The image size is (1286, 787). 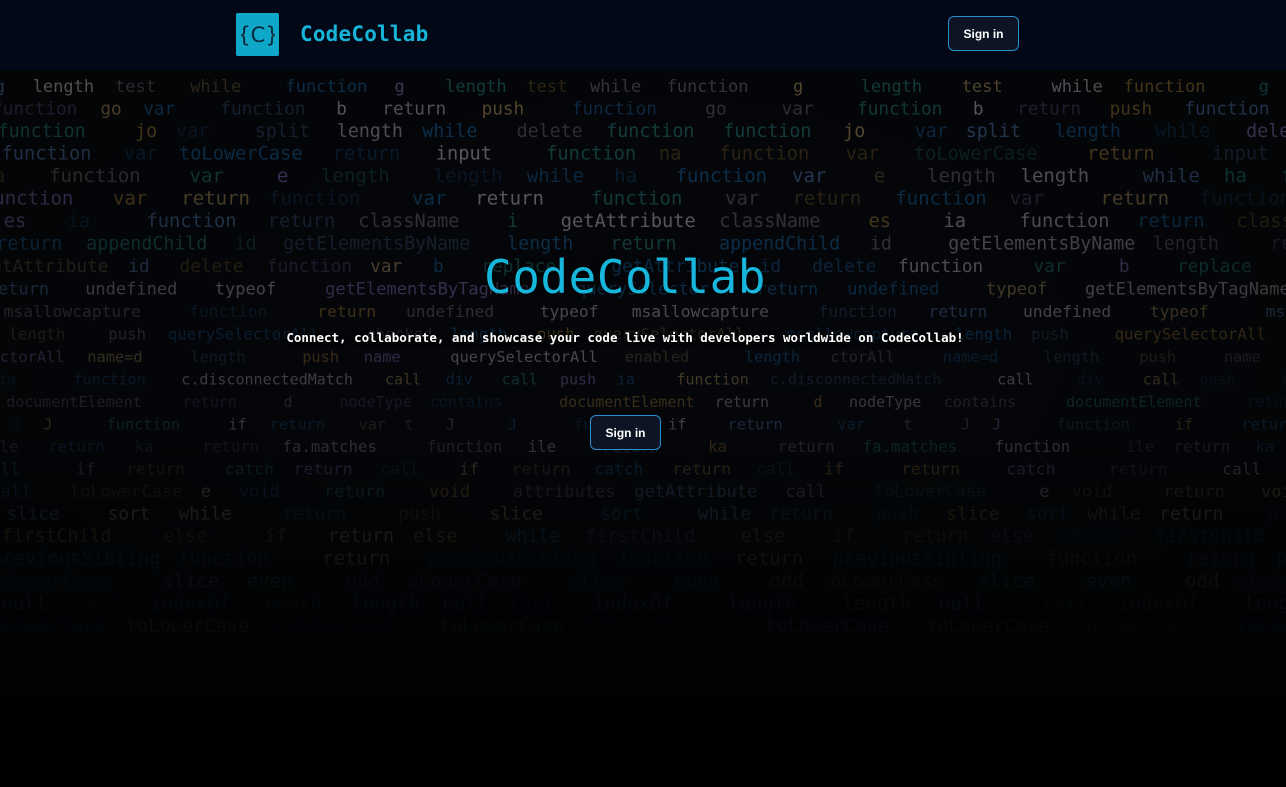 What do you see at coordinates (625, 432) in the screenshot?
I see `hero-signin-button: Sign in` at bounding box center [625, 432].